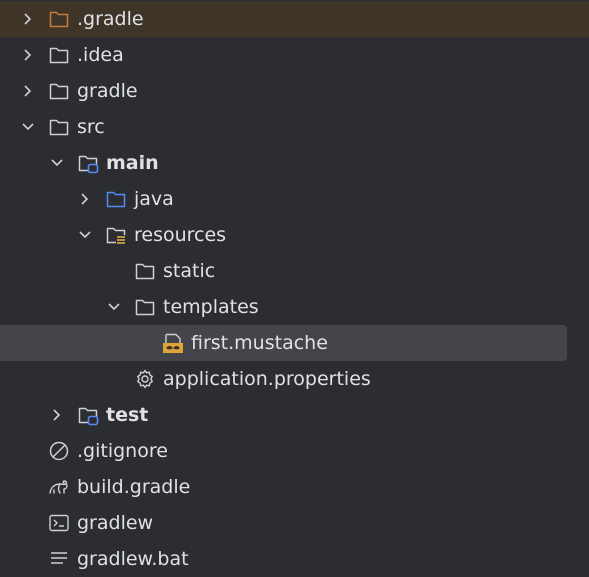 The height and width of the screenshot is (577, 589). I want to click on tree-item-application-properties: application.properties, so click(294, 379).